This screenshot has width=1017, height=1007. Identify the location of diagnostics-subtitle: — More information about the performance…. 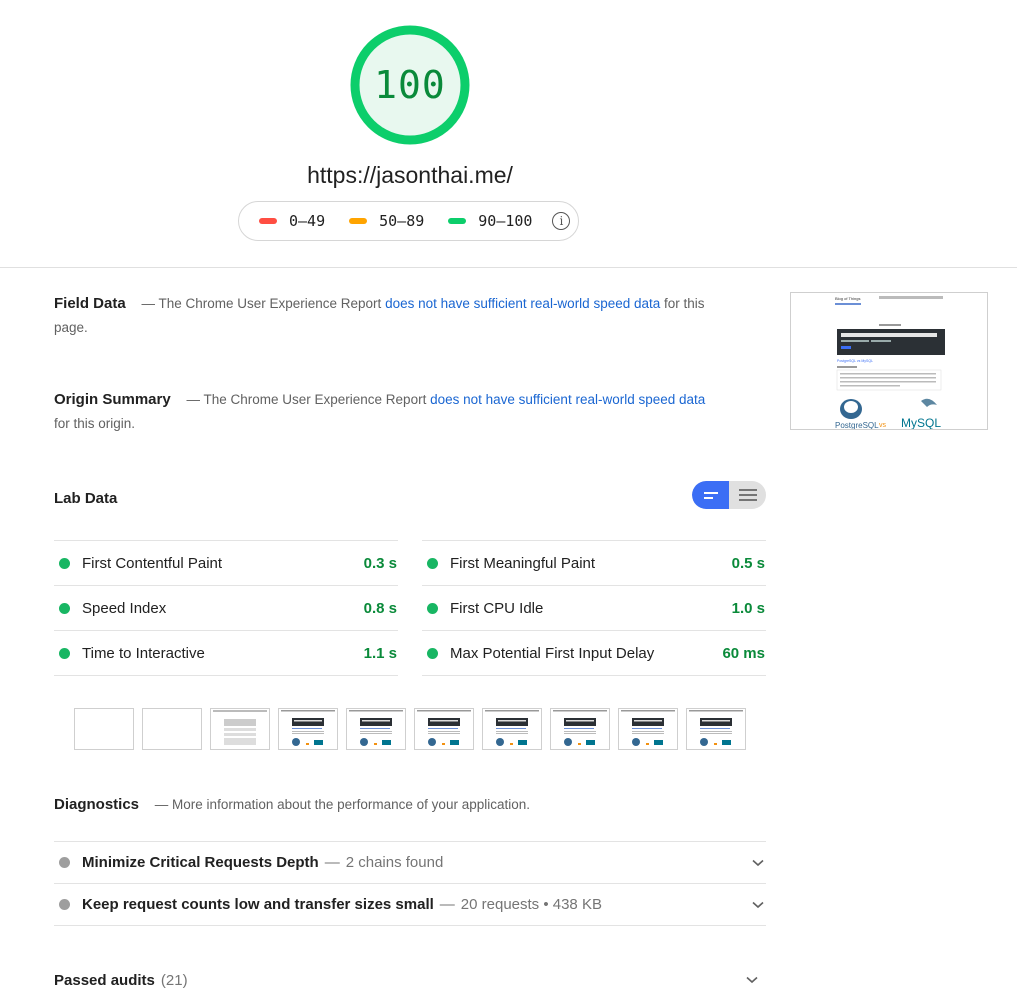
(342, 804).